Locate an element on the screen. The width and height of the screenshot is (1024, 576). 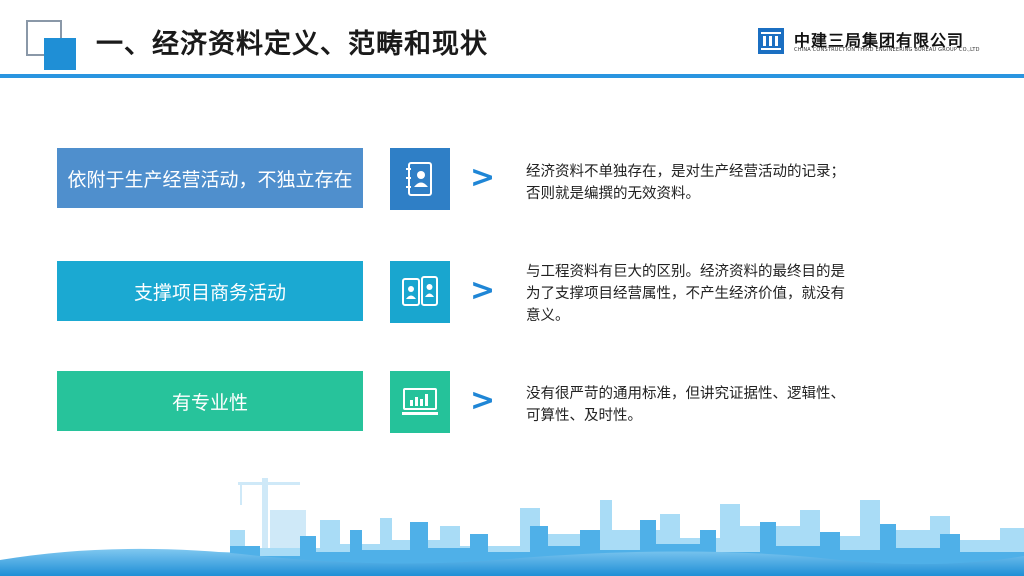
row-1-desc-line: 否则就是编撰的无效资料。 is located at coordinates (613, 194).